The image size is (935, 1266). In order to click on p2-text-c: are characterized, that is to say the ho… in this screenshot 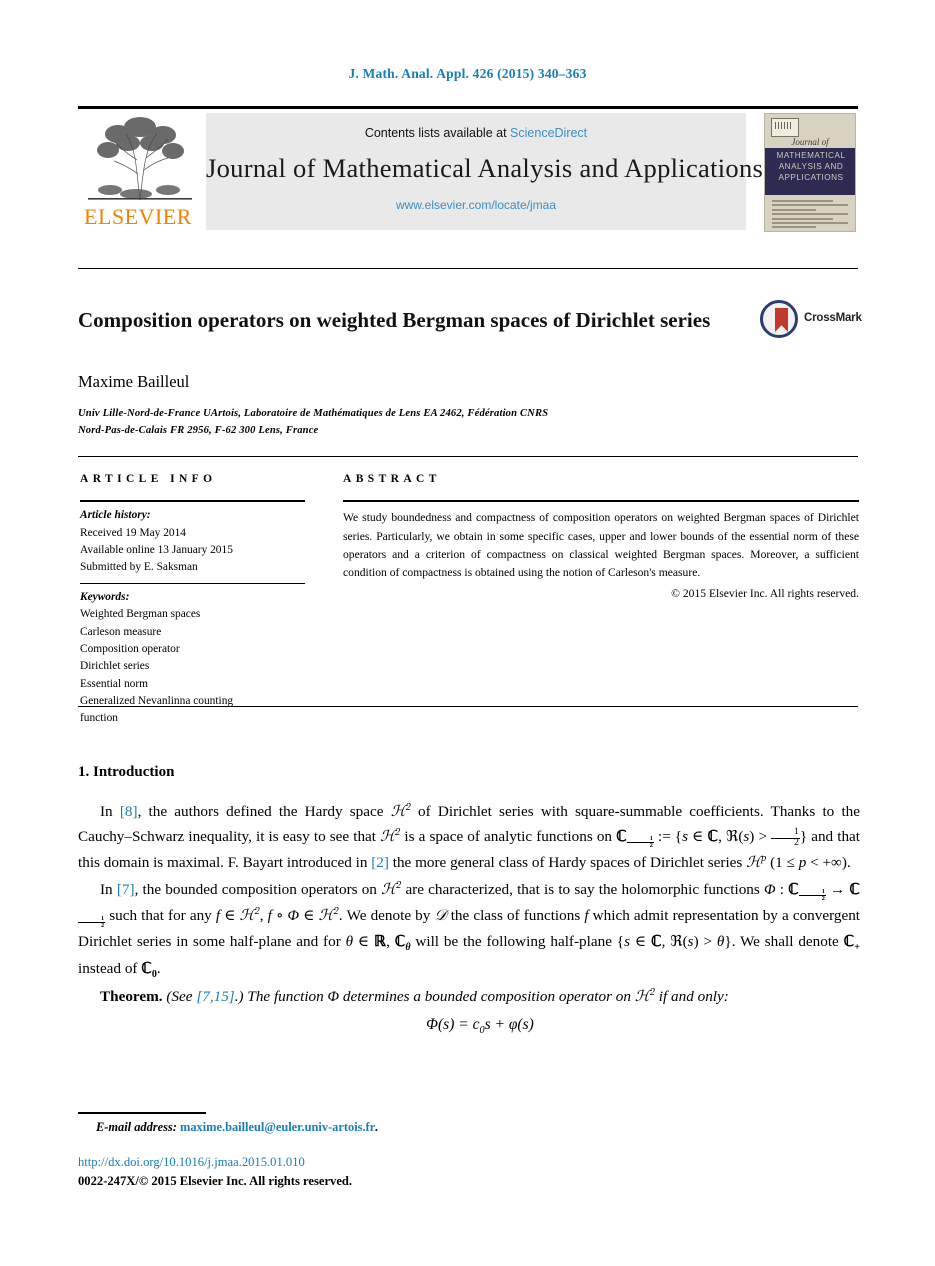, I will do `click(582, 889)`.